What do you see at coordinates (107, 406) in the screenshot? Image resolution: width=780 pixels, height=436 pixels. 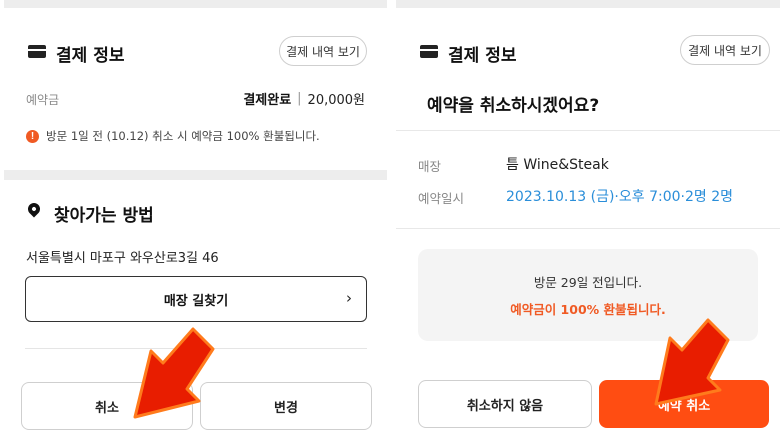 I see `cancel-button: 취소` at bounding box center [107, 406].